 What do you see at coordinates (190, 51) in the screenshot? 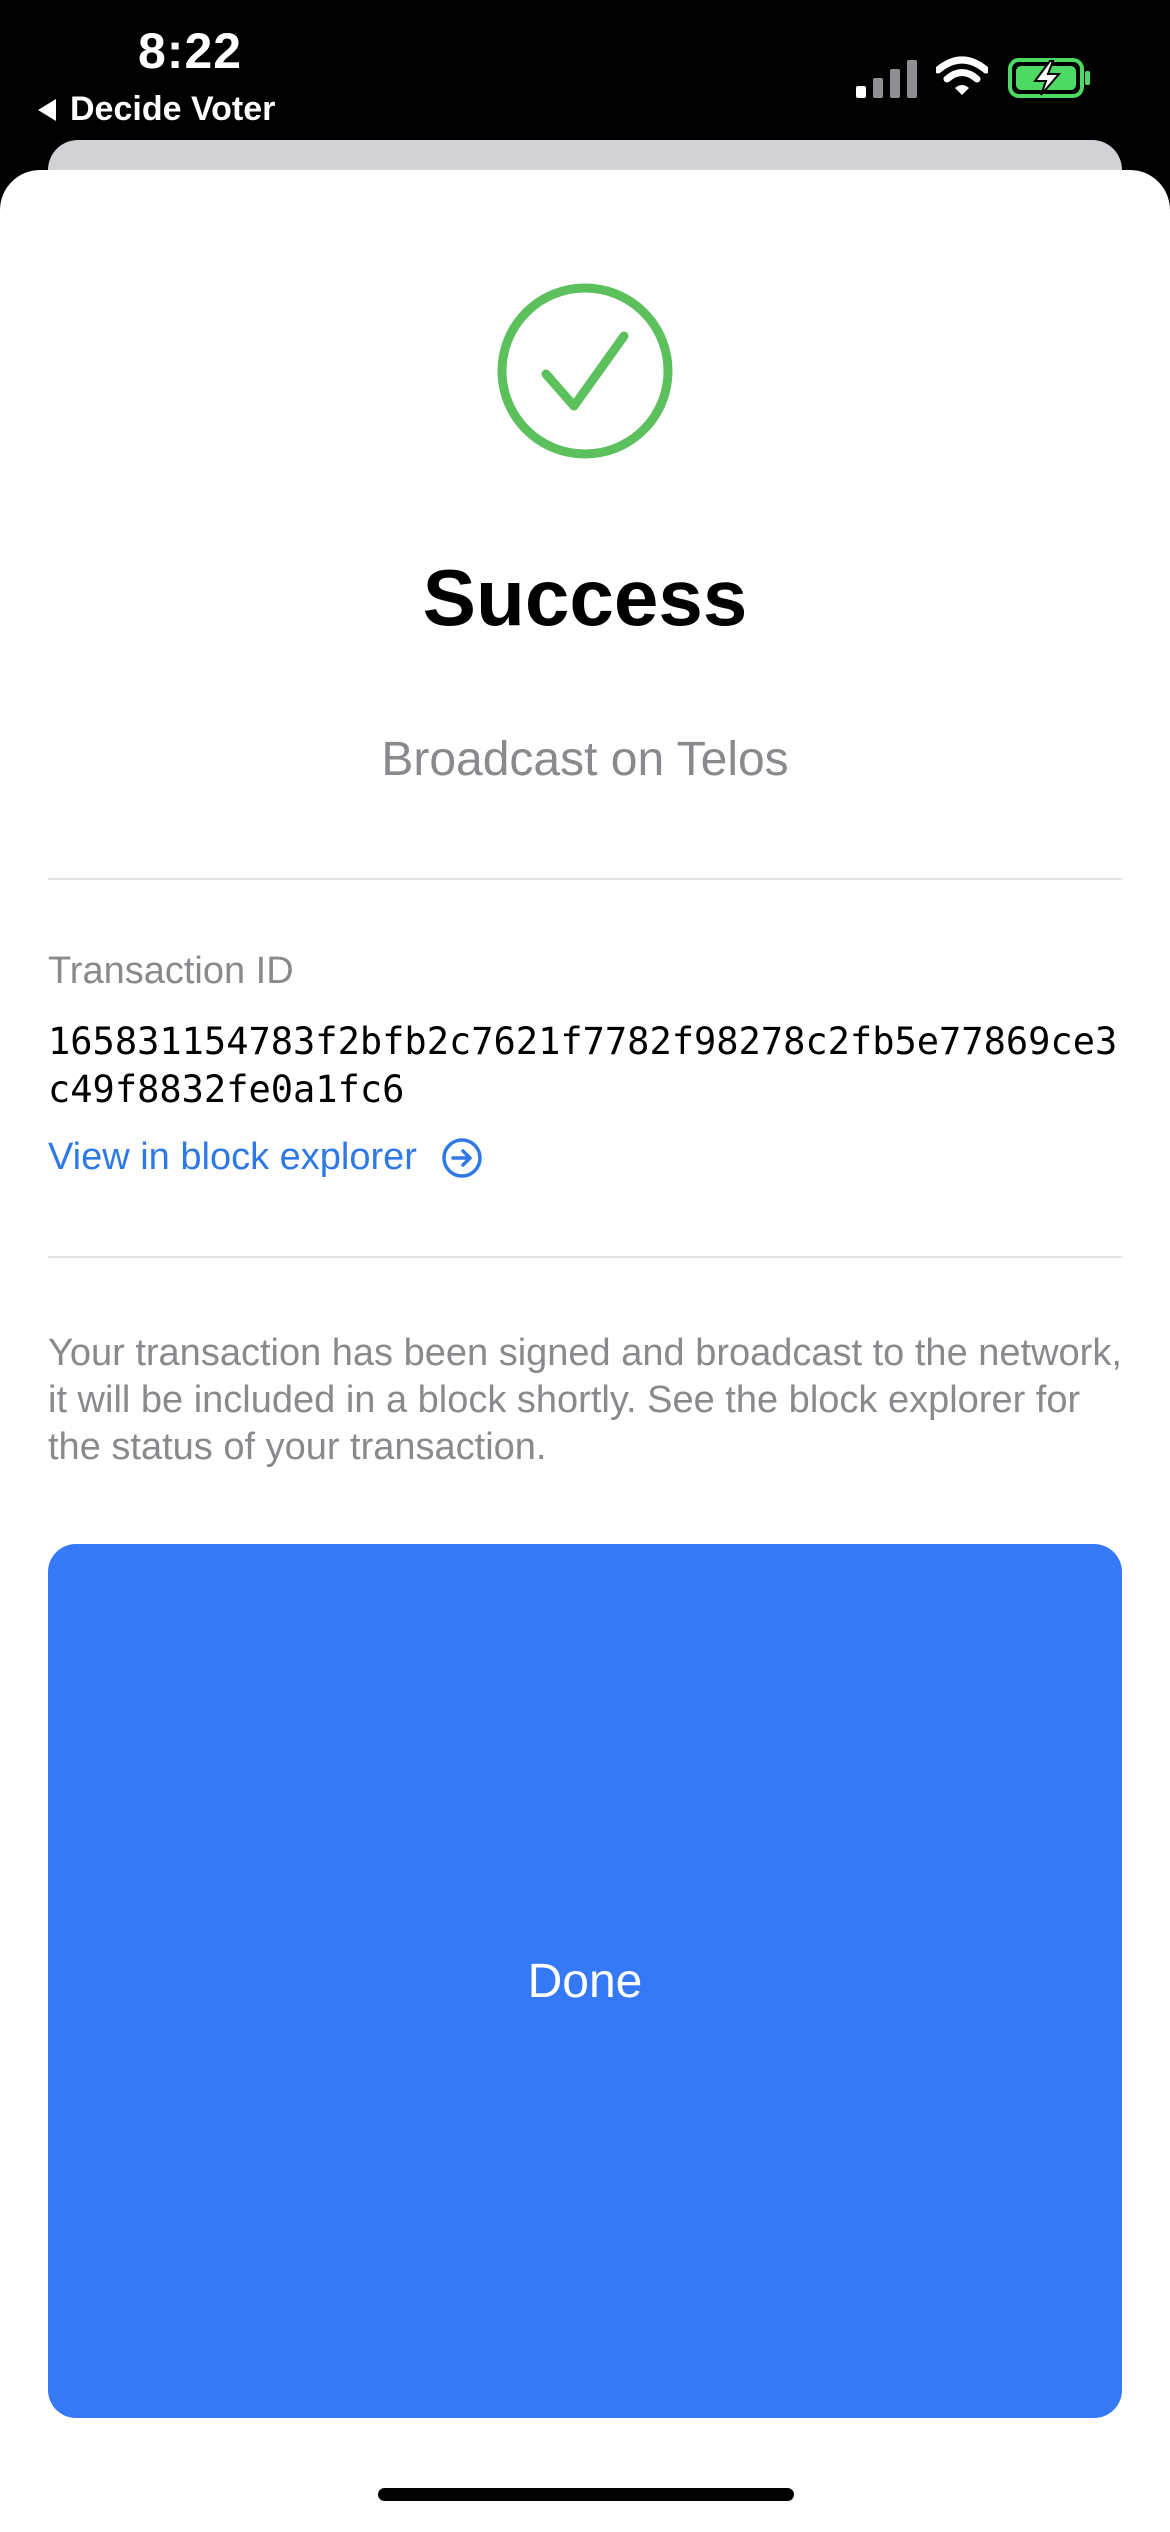
I see `status-time: 8:22` at bounding box center [190, 51].